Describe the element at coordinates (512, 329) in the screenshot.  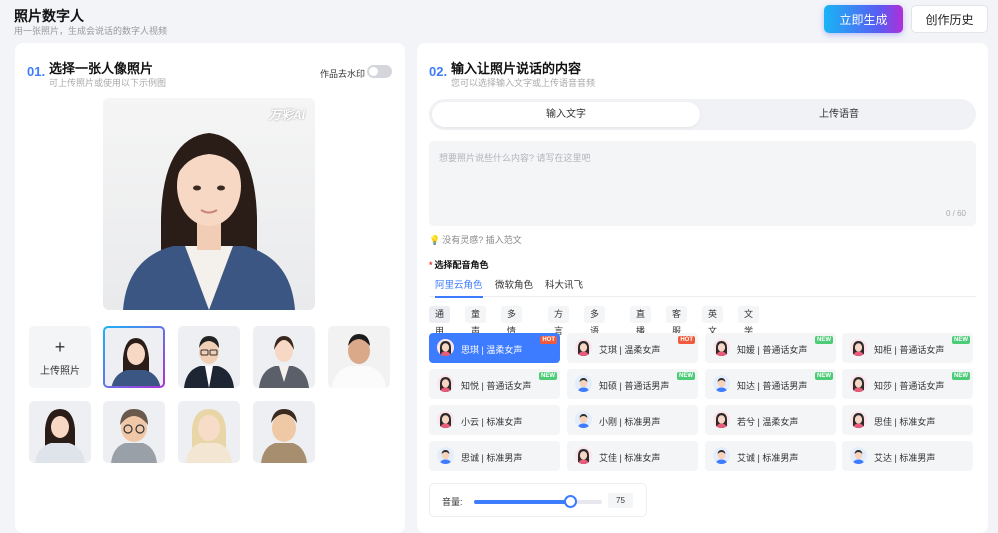
I see `chip-emotional: 多情感` at that location.